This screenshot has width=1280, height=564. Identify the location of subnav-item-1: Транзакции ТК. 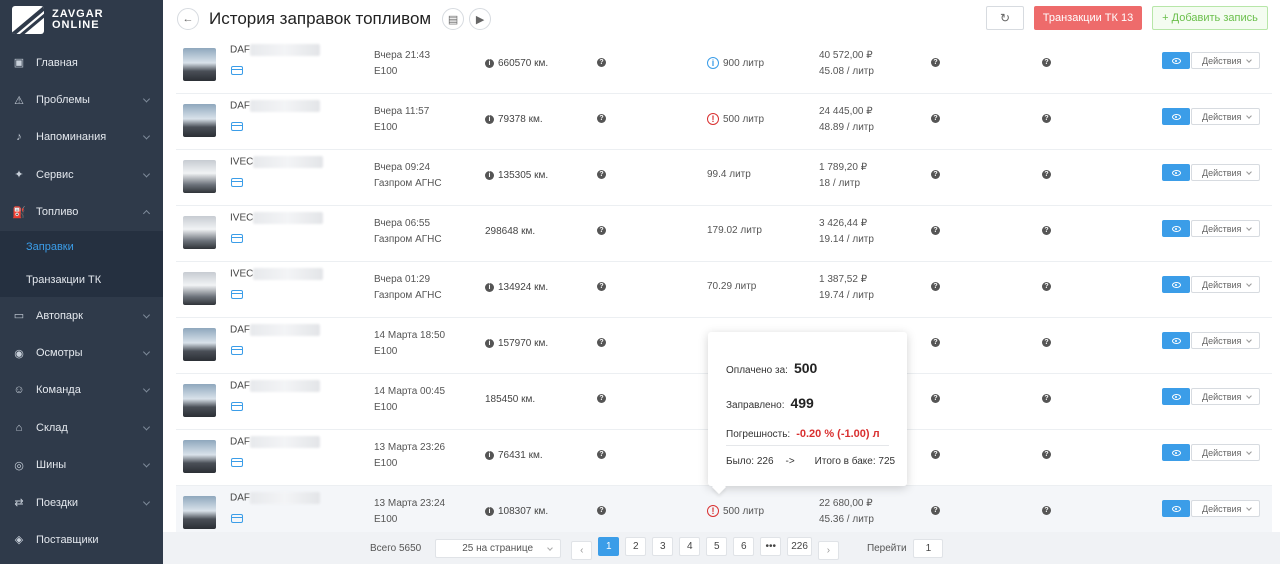
(81, 280).